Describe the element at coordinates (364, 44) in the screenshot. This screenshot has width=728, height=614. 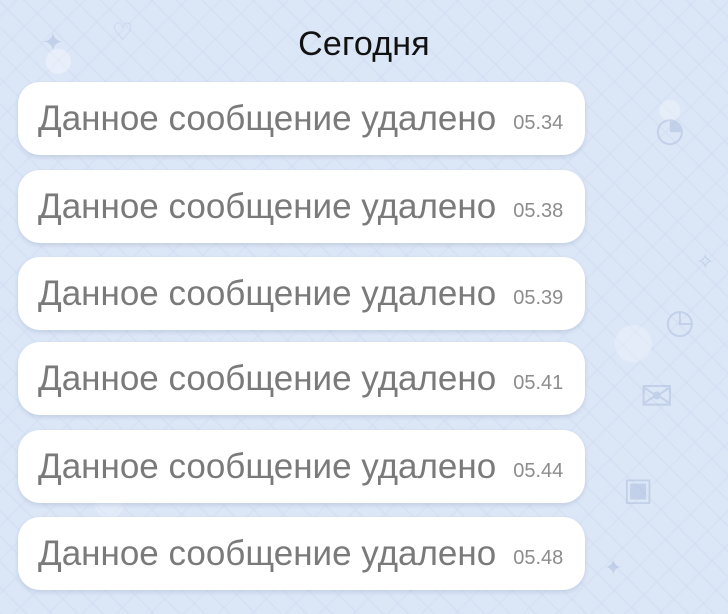
I see `date-header: Сегодня` at that location.